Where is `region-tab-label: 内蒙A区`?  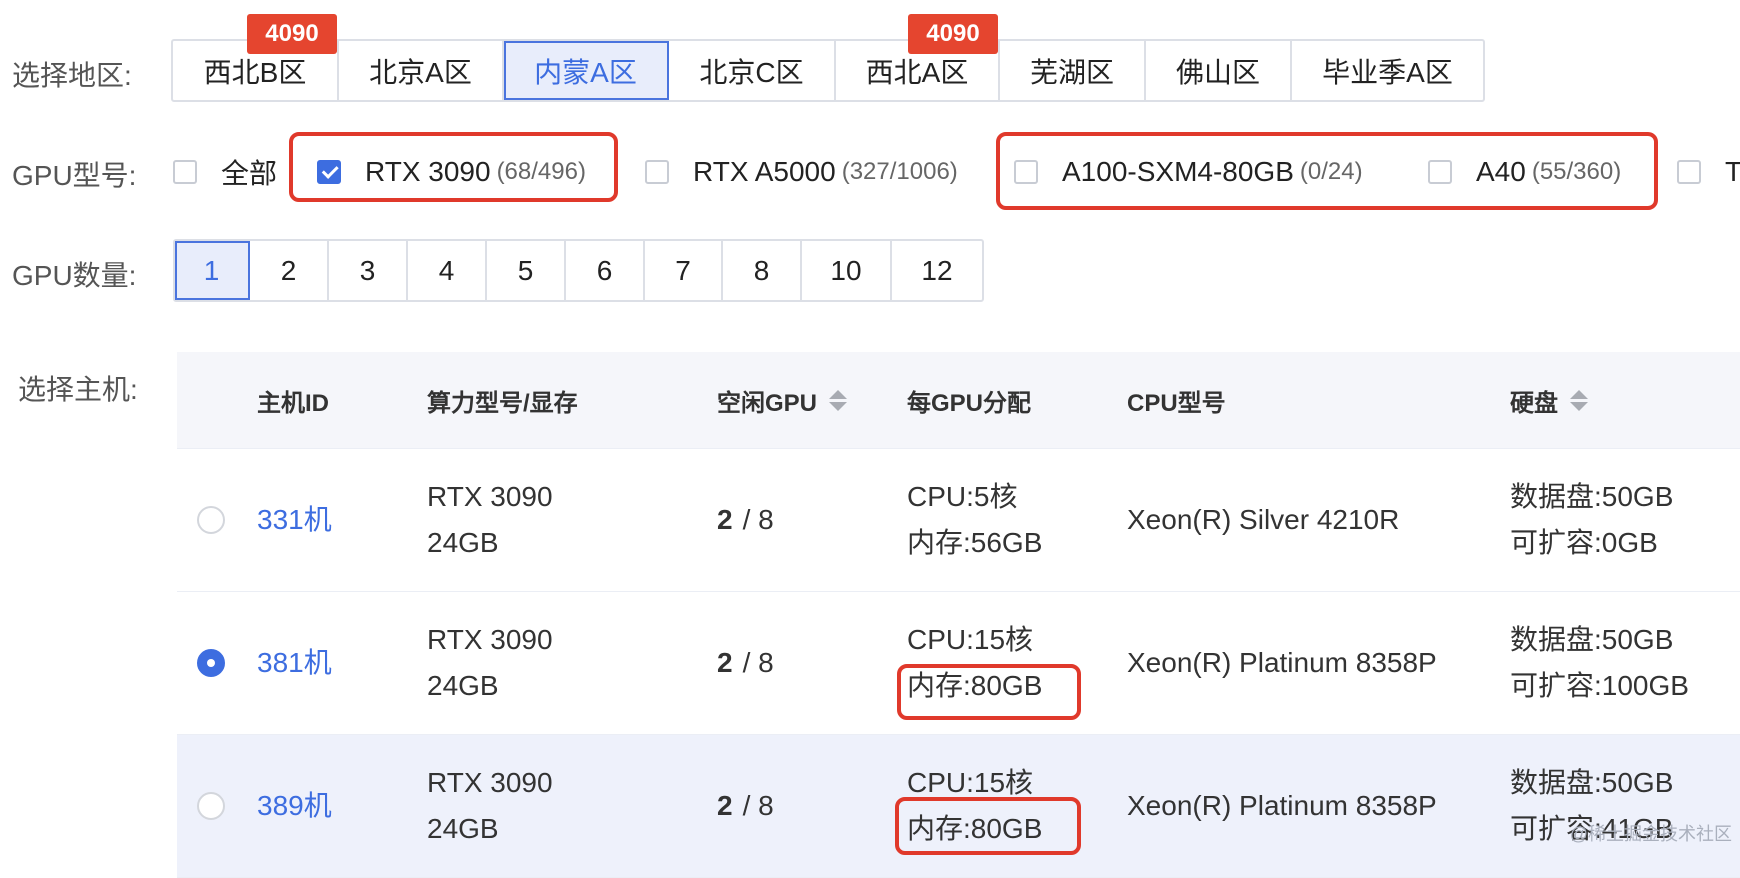
region-tab-label: 内蒙A区 is located at coordinates (585, 71).